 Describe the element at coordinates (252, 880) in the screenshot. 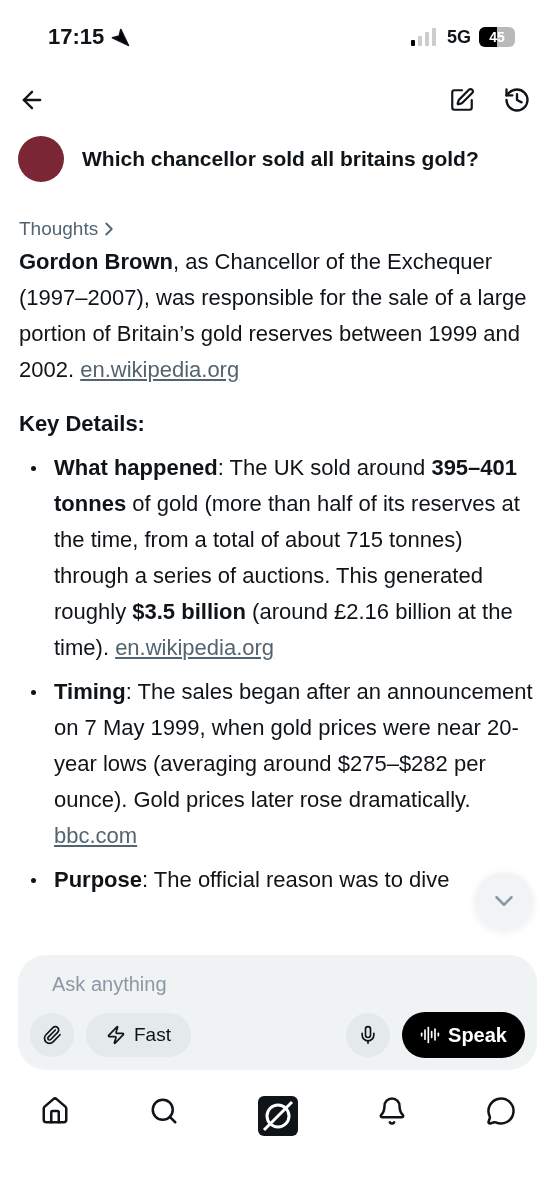

I see `bullet-text: Purpose: The official reason was to dive` at that location.